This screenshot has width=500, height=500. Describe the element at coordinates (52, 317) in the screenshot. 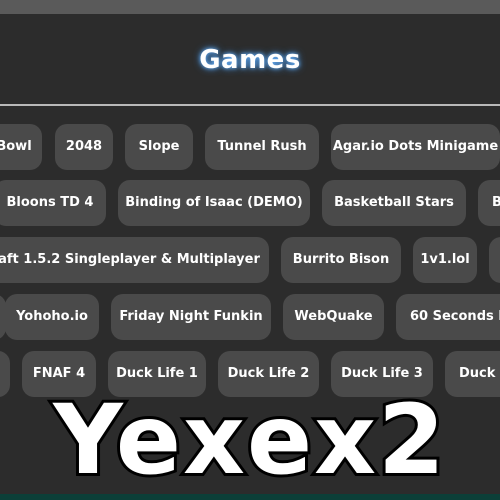

I see `game-button-yohoho: Yohoho.io` at that location.